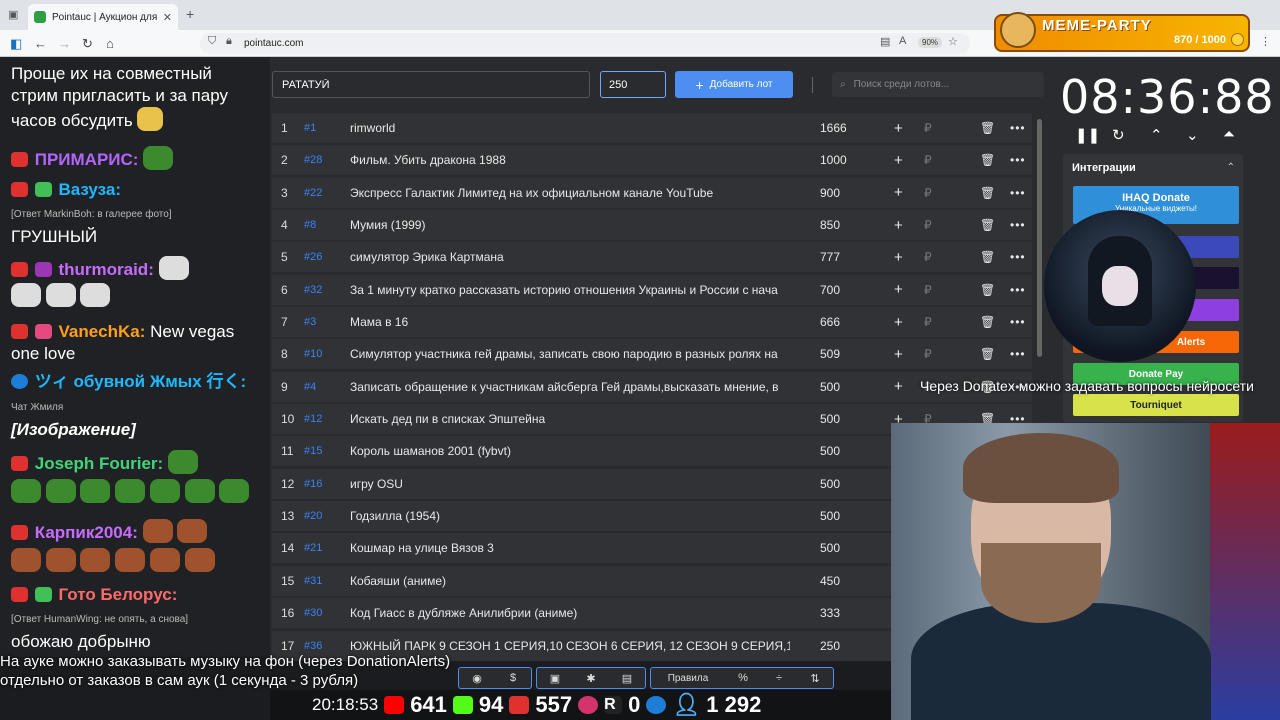 The image size is (1280, 720). What do you see at coordinates (570, 419) in the screenshot?
I see `lot-name: Искать дед пи в списках Эпштейна` at bounding box center [570, 419].